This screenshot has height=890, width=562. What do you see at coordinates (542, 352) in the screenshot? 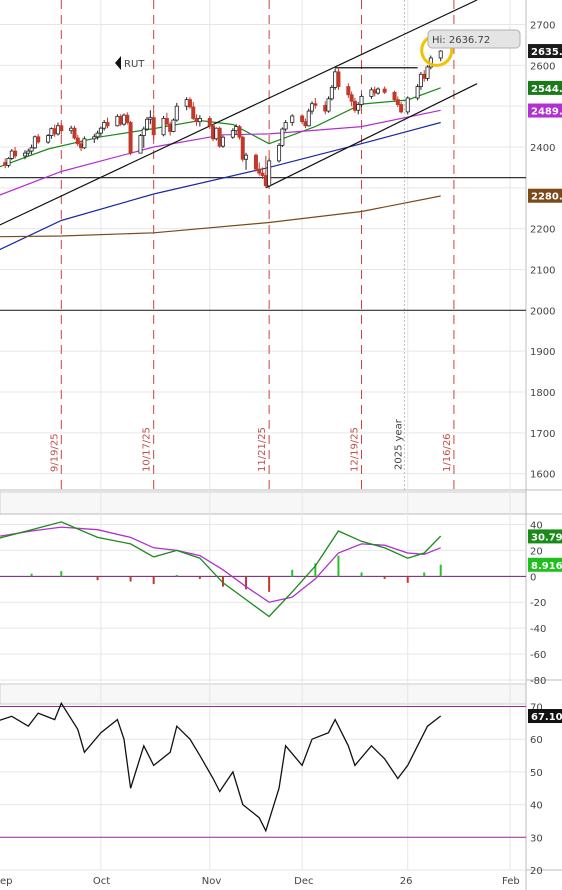
I see `price-tick-label: 1900` at bounding box center [542, 352].